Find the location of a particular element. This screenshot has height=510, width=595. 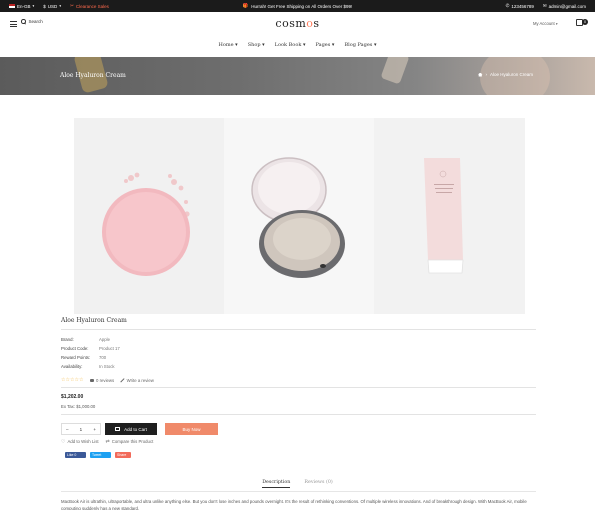

nav-item-shop: Shop ▾ is located at coordinates (256, 46).